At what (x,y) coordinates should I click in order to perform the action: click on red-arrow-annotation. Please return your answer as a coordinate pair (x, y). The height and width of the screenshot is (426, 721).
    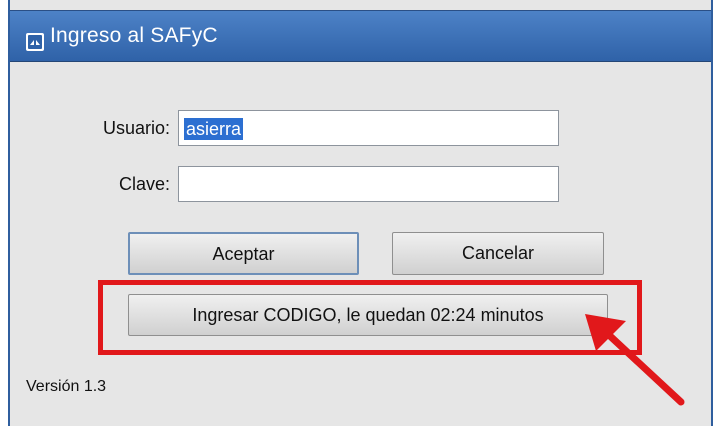
    Looking at the image, I should click on (635, 360).